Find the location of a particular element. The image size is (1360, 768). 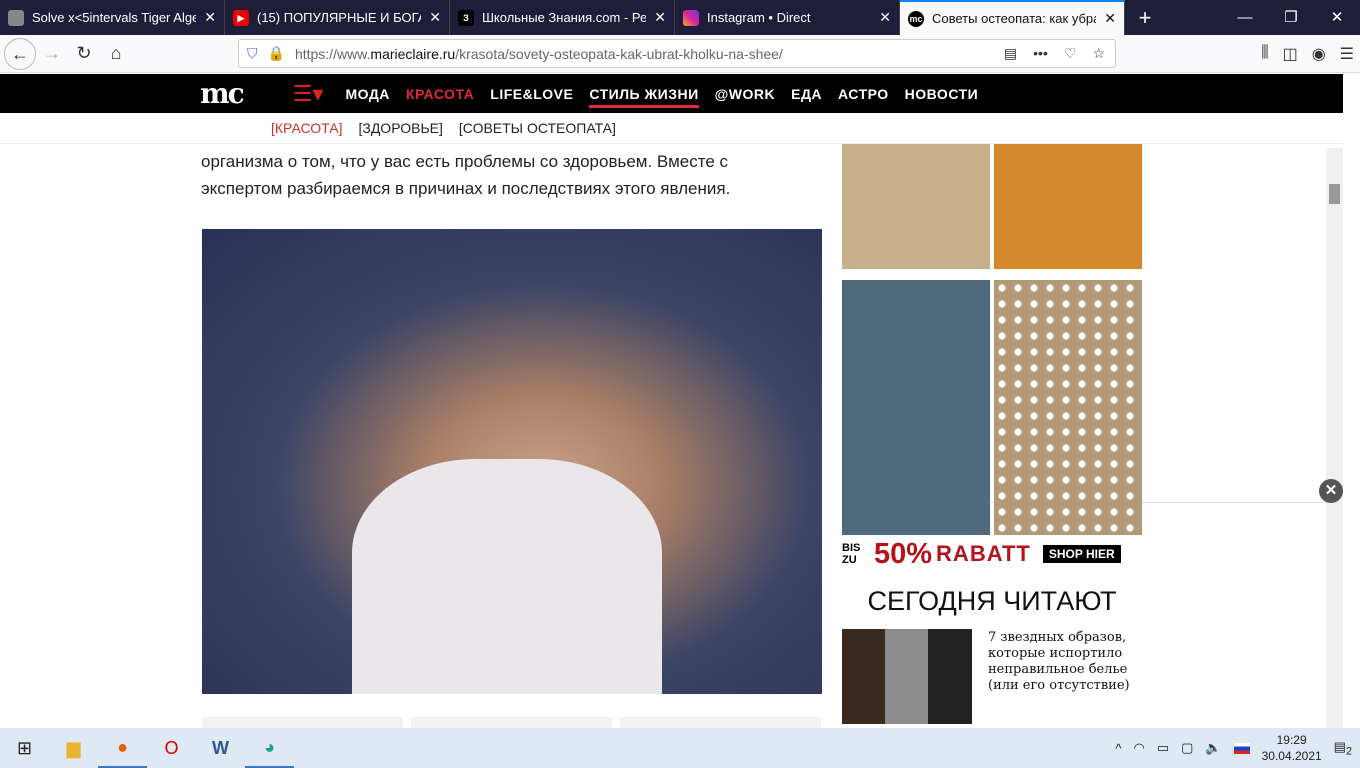

firefox-icon: ● is located at coordinates (122, 748).